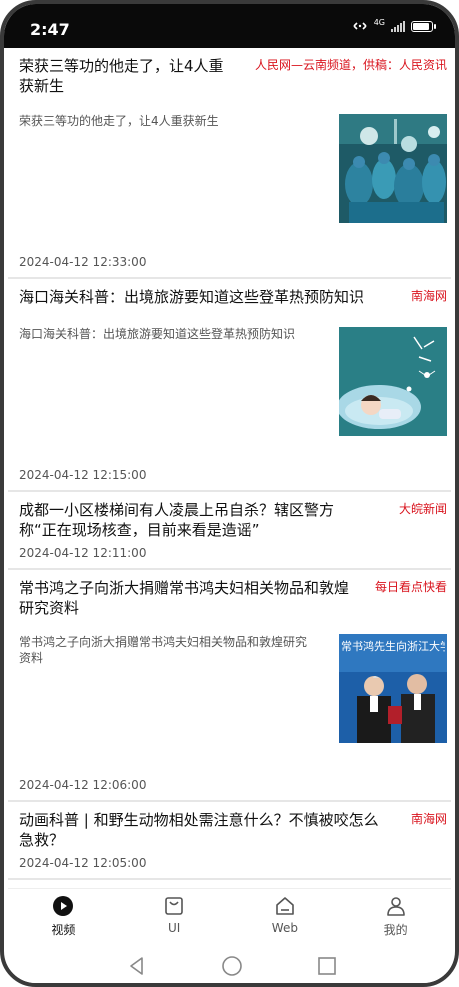 The image size is (459, 987). What do you see at coordinates (192, 297) in the screenshot?
I see `news-title: 海口海关科普：出境旅游要知道这些登革热预防知识` at bounding box center [192, 297].